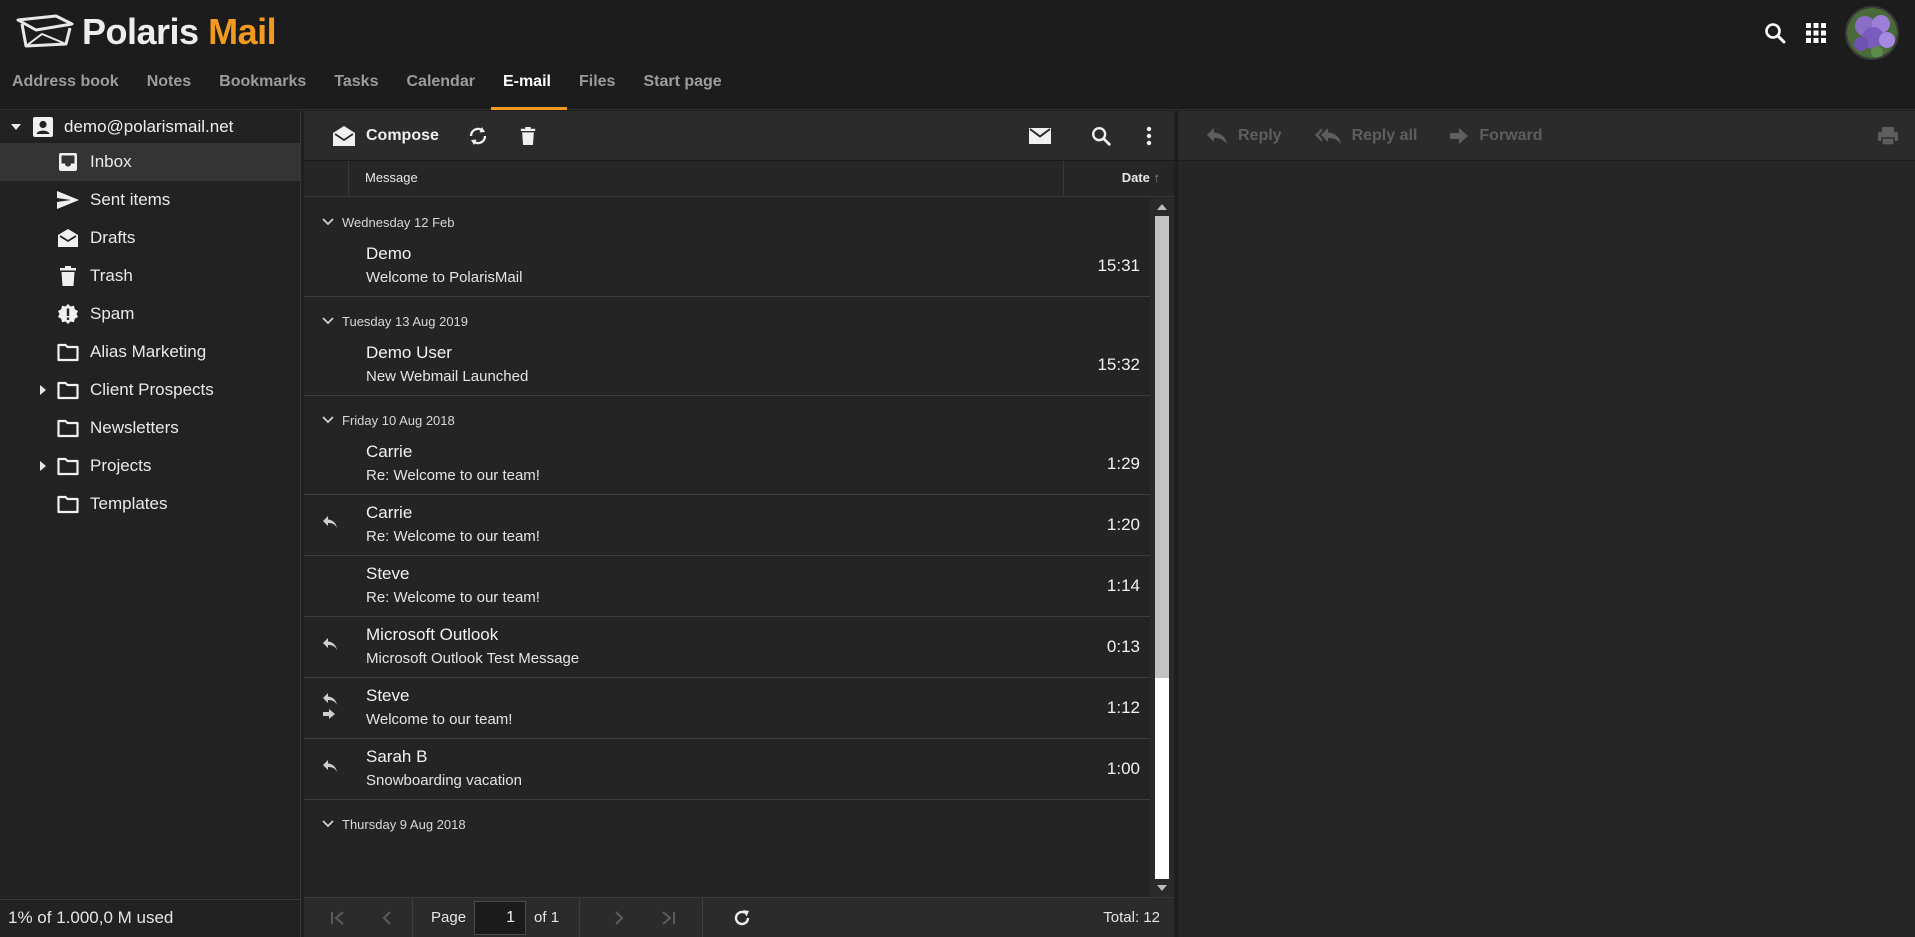 This screenshot has height=937, width=1915. I want to click on chevron-right-icon, so click(619, 918).